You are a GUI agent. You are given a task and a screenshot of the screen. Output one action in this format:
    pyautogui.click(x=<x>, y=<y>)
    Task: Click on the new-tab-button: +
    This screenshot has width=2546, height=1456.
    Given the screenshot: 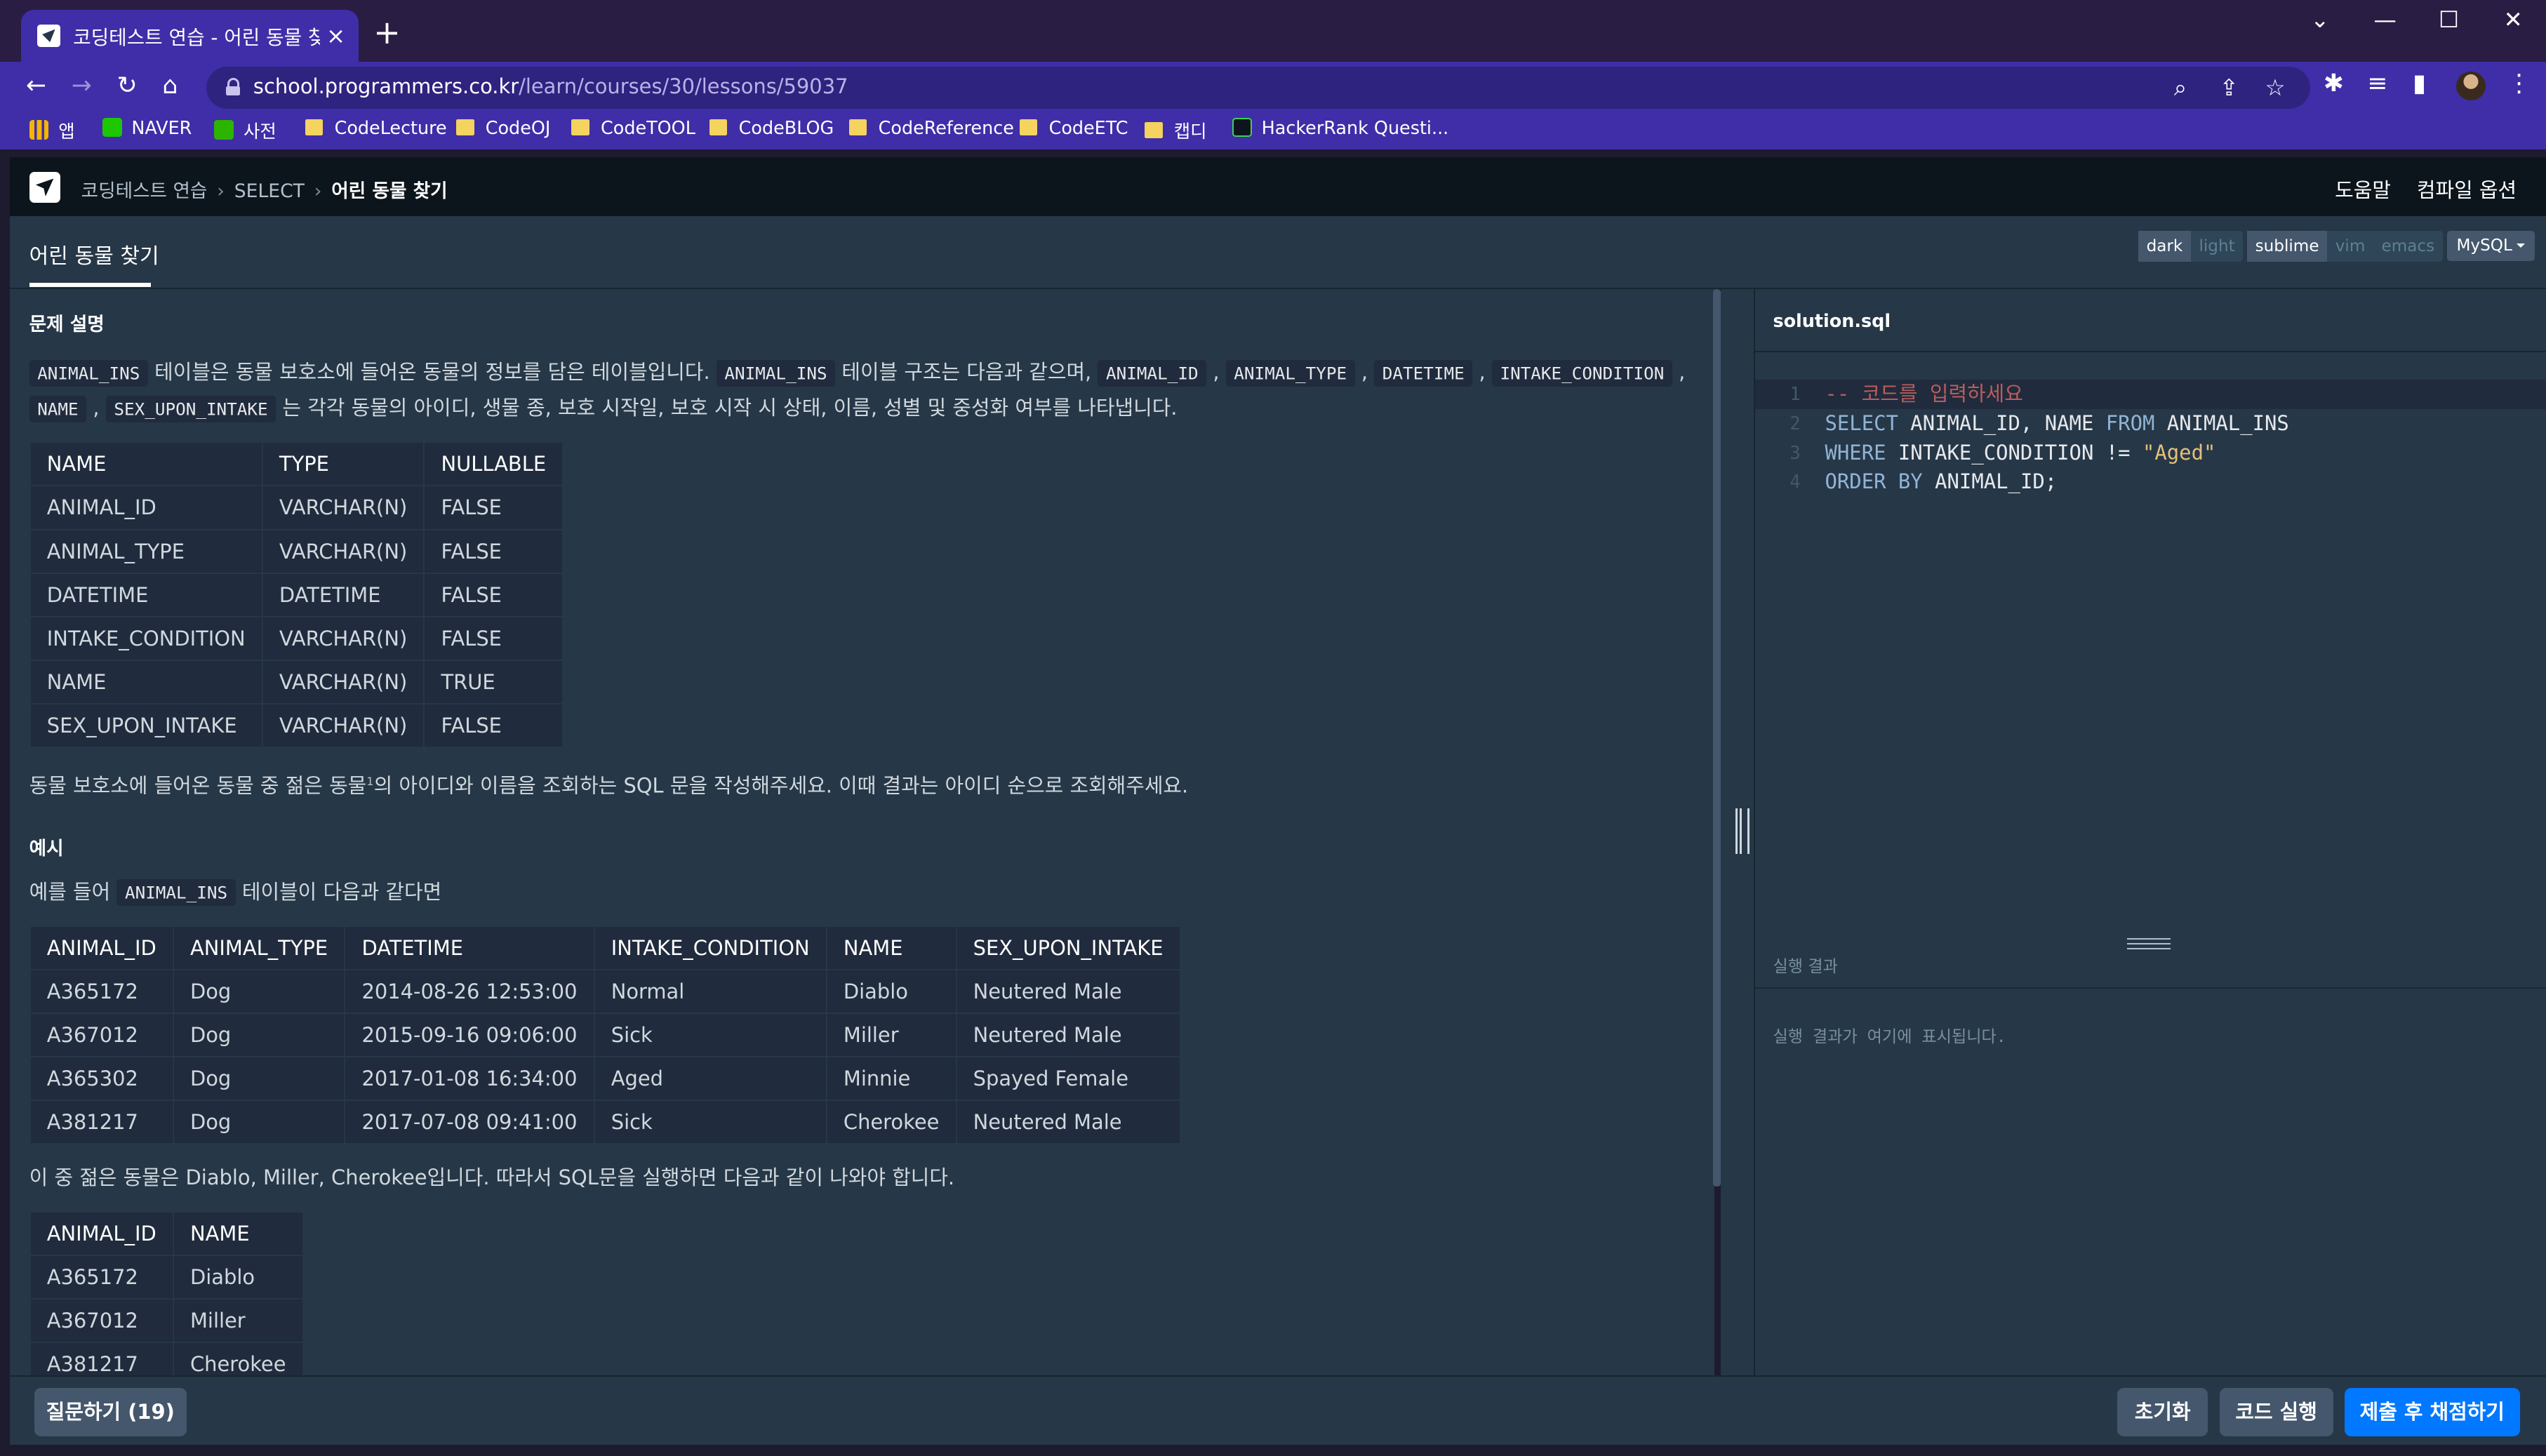 What is the action you would take?
    pyautogui.click(x=387, y=32)
    